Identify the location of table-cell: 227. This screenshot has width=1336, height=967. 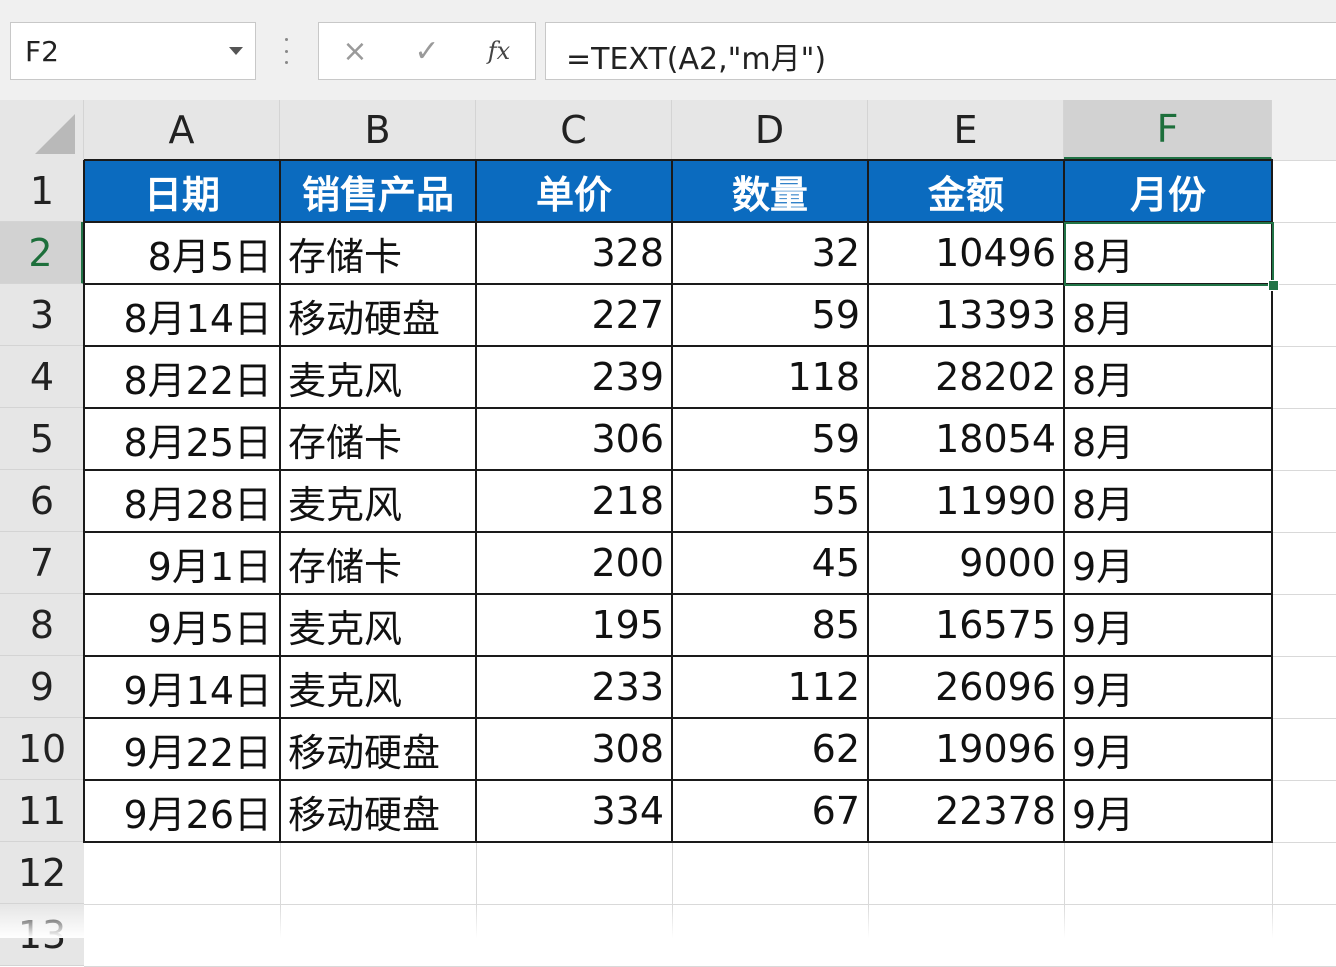
(574, 315).